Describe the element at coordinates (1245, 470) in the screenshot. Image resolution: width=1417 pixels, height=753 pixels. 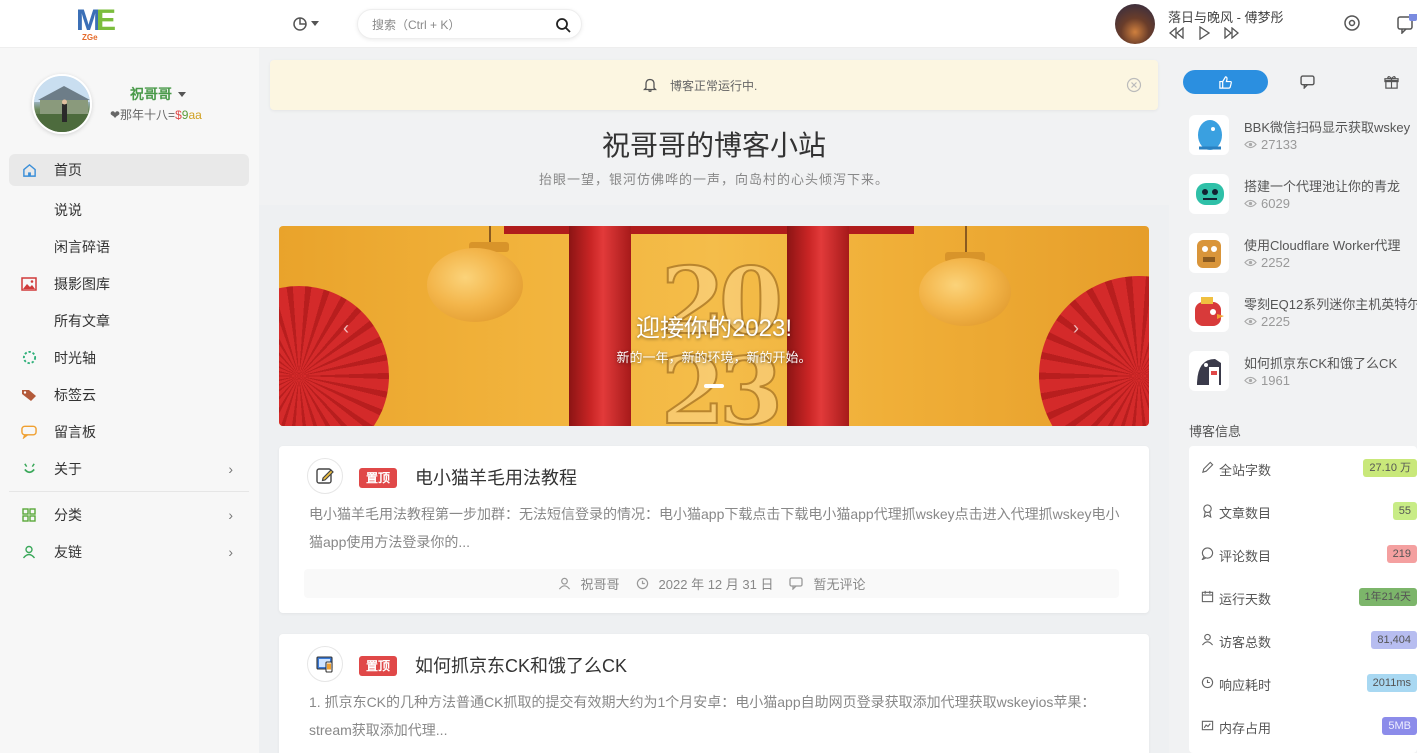
I see `info-label: 全站字数` at that location.